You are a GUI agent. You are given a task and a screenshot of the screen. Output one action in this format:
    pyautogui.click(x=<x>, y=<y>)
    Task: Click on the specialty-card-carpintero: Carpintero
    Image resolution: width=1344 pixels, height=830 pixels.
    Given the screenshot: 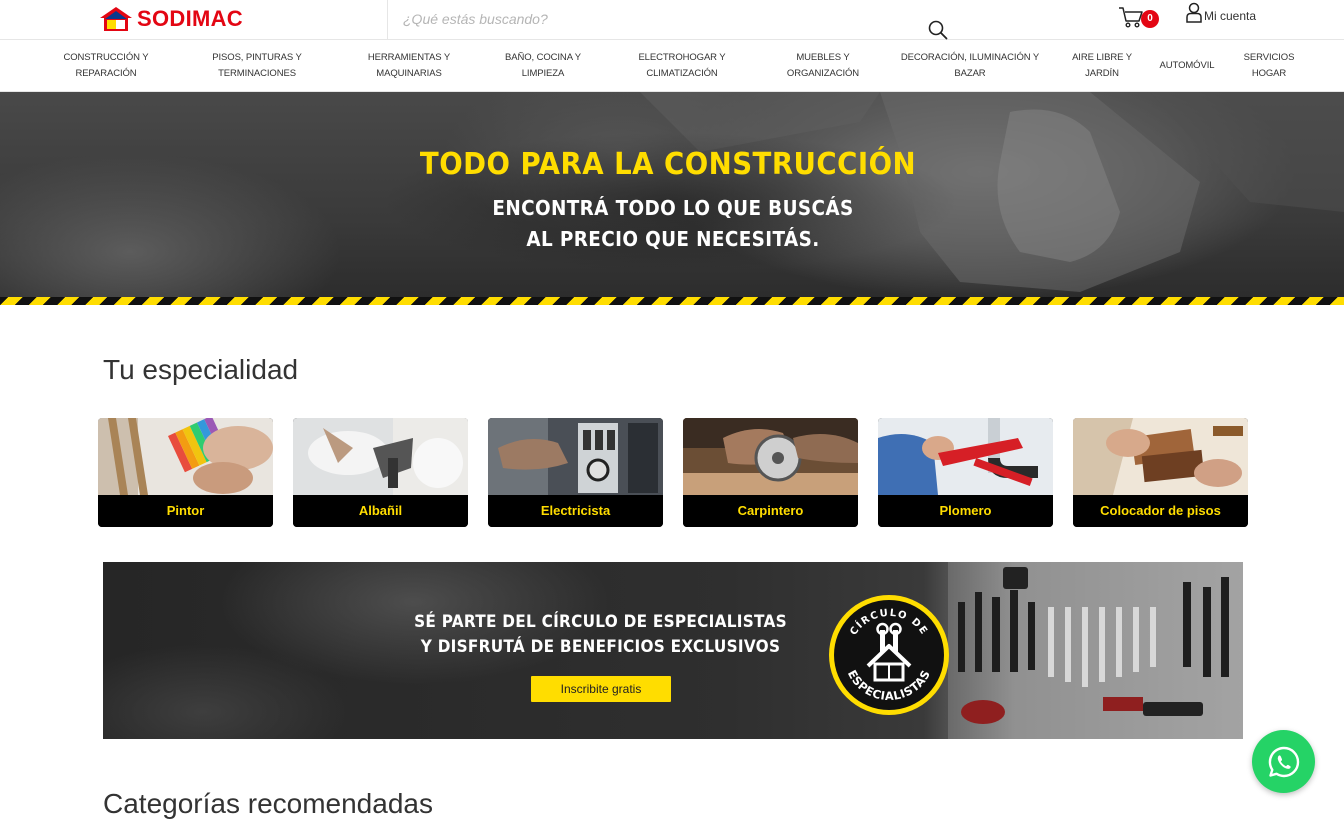 What is the action you would take?
    pyautogui.click(x=770, y=472)
    